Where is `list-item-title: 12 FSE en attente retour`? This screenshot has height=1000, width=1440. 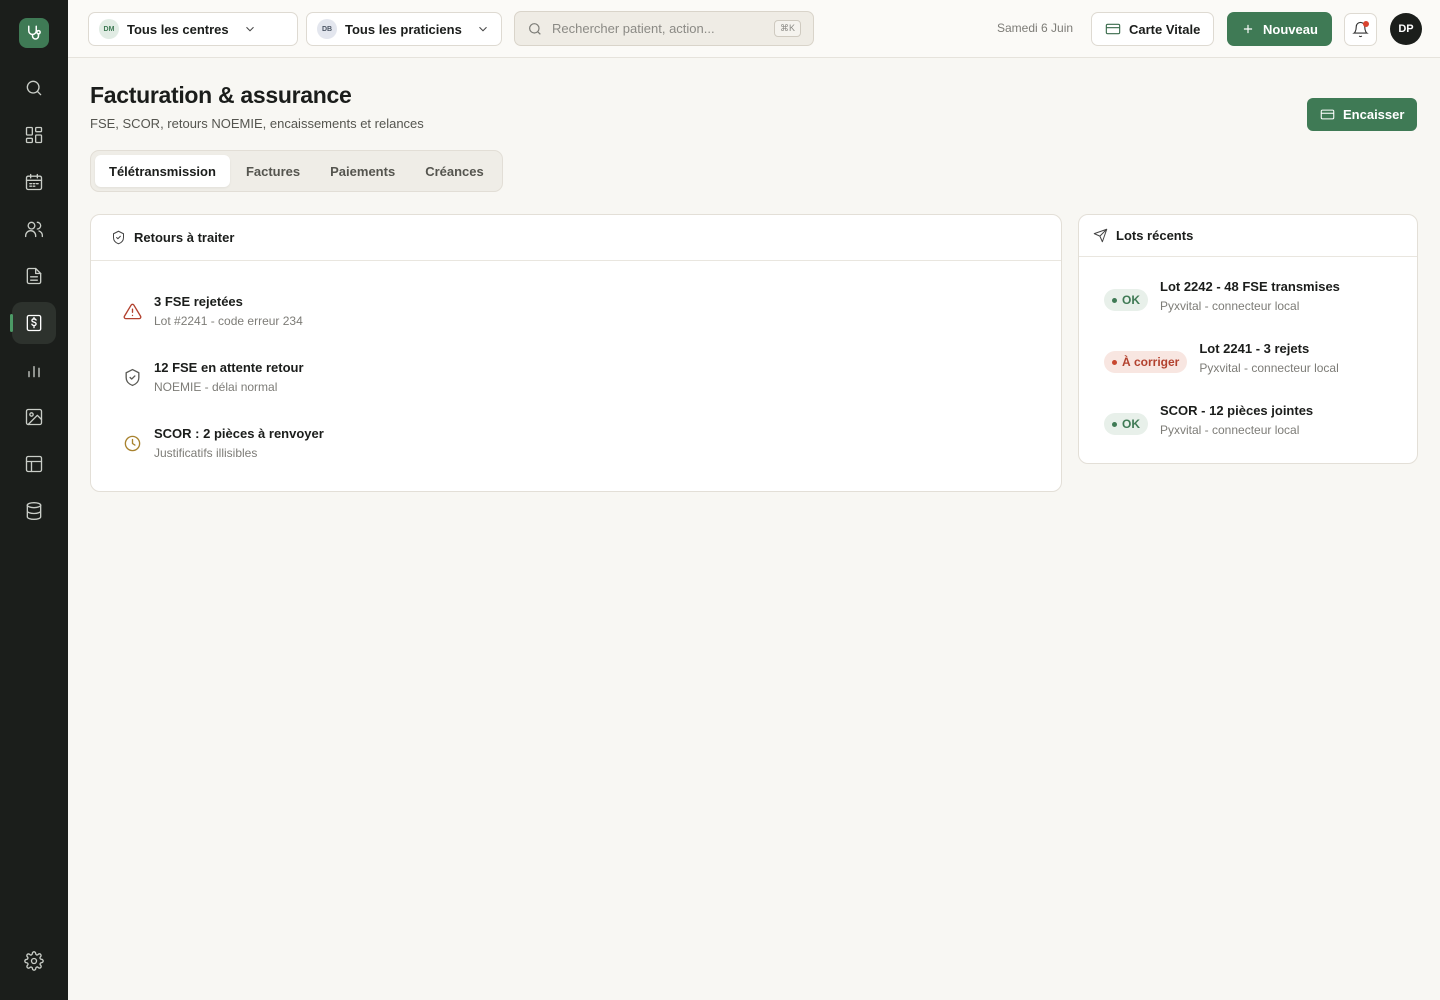
list-item-title: 12 FSE en attente retour is located at coordinates (229, 367).